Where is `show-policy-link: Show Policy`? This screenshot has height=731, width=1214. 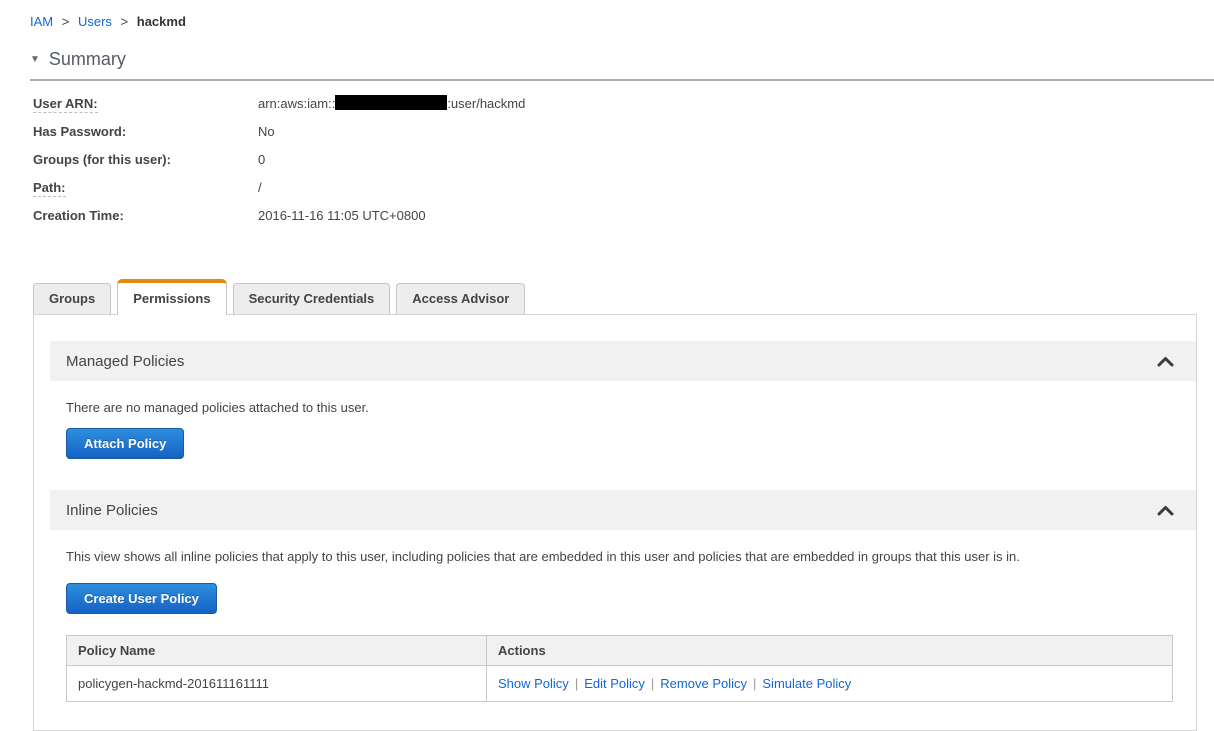
show-policy-link: Show Policy is located at coordinates (533, 683).